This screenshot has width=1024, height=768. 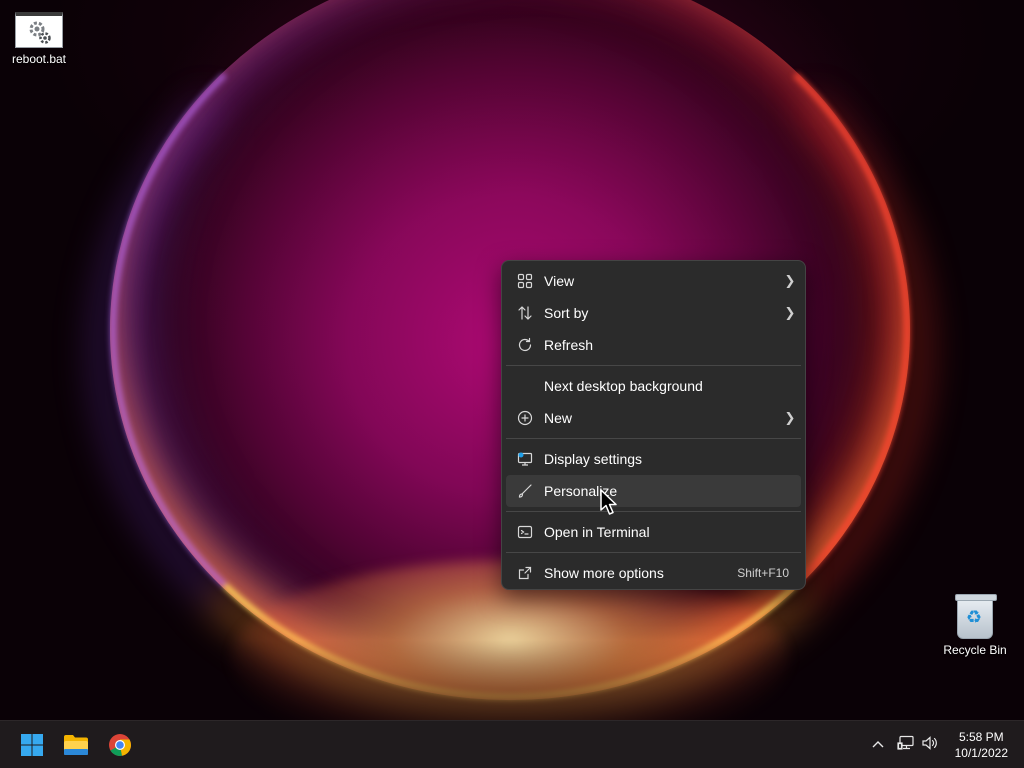 I want to click on menu-item-view: View ❯, so click(x=653, y=281).